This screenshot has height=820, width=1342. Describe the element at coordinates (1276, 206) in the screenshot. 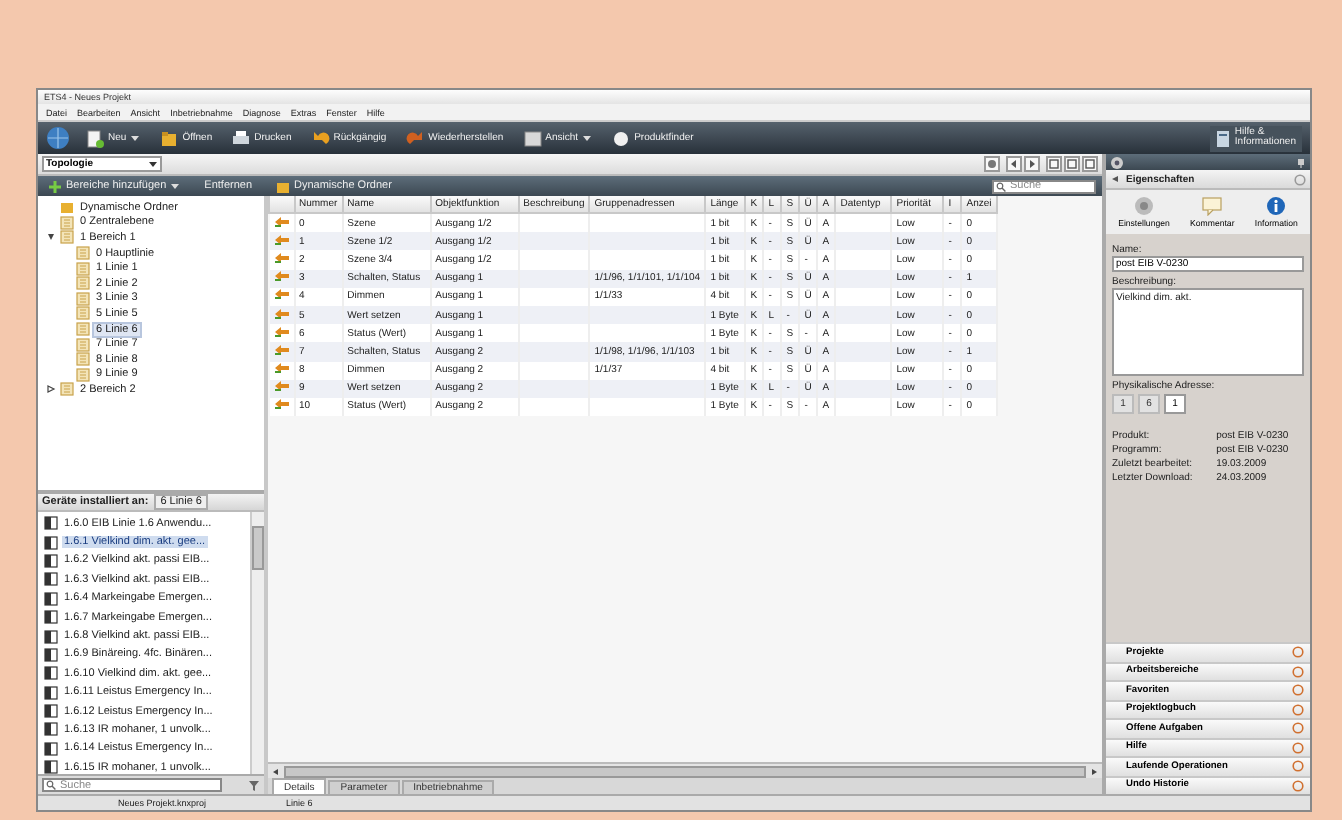

I see `info-icon` at that location.